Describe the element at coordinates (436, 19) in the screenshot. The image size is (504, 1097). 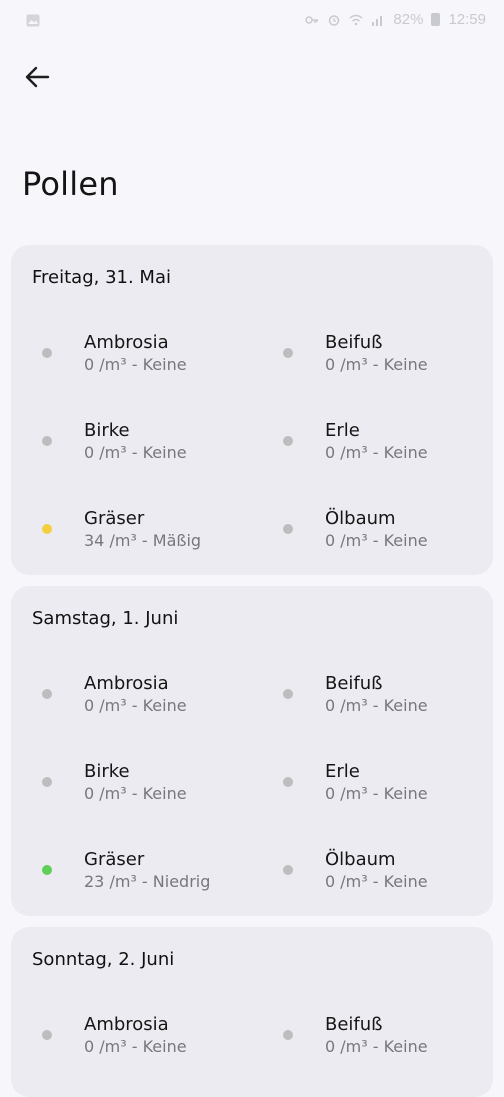
I see `battery-icon` at that location.